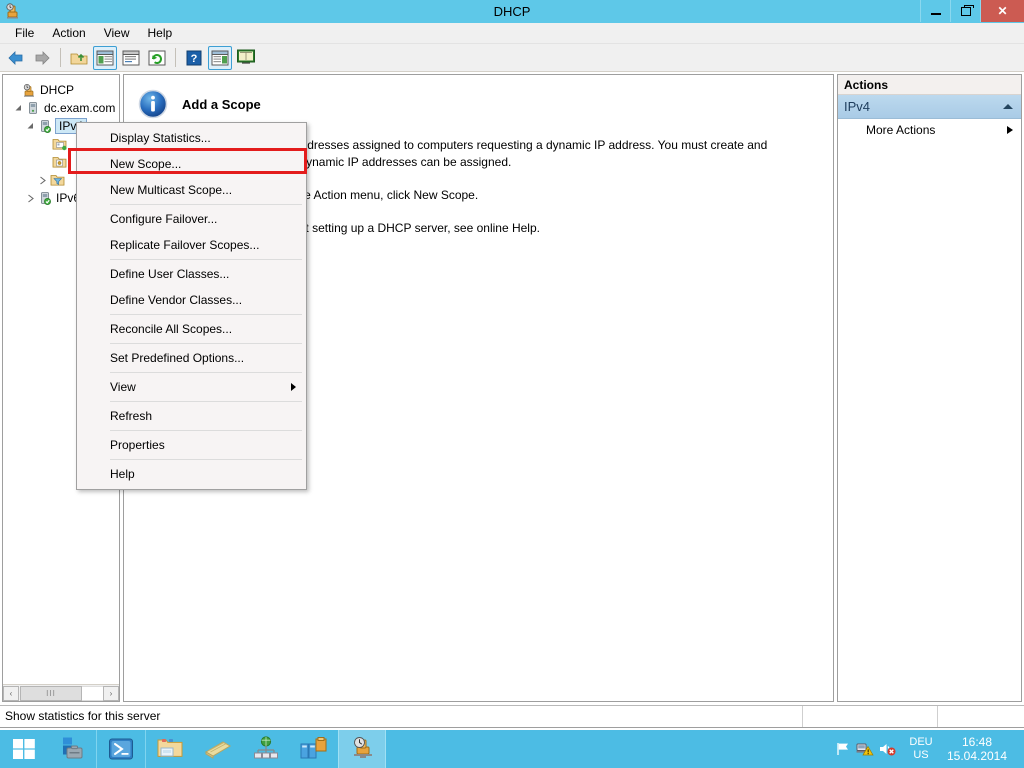  What do you see at coordinates (929, 85) in the screenshot?
I see `actions-pane-title: Actions` at bounding box center [929, 85].